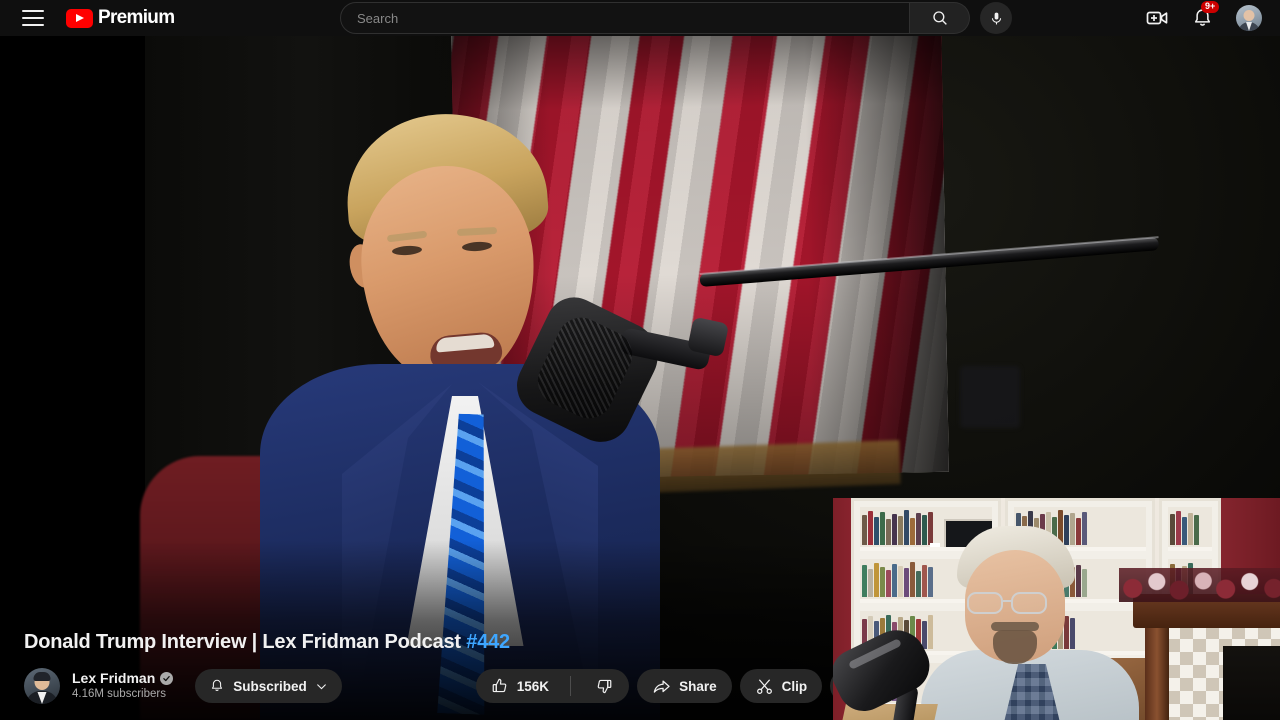 Image resolution: width=1280 pixels, height=720 pixels. I want to click on like-count: 156K, so click(533, 686).